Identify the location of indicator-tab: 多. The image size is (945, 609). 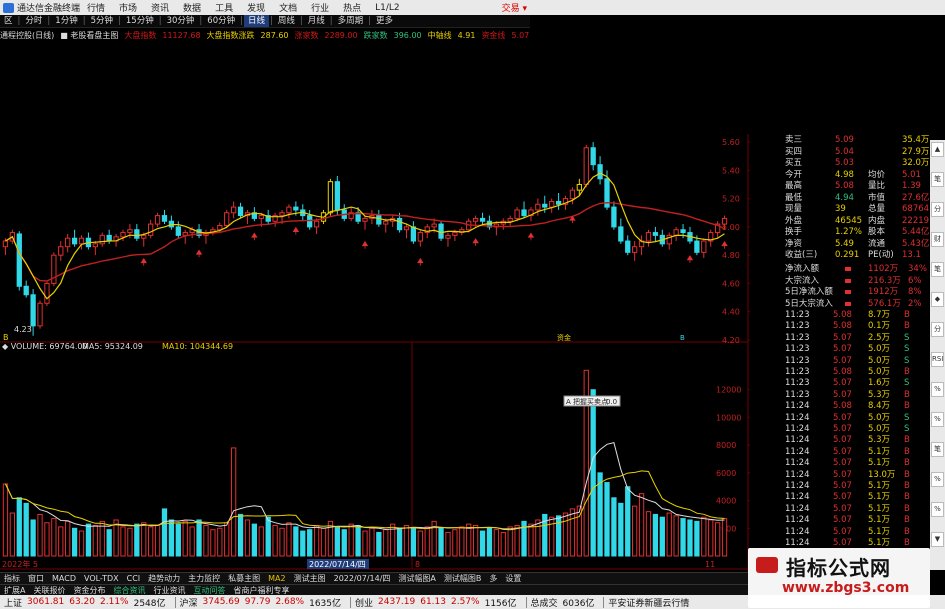
(493, 578).